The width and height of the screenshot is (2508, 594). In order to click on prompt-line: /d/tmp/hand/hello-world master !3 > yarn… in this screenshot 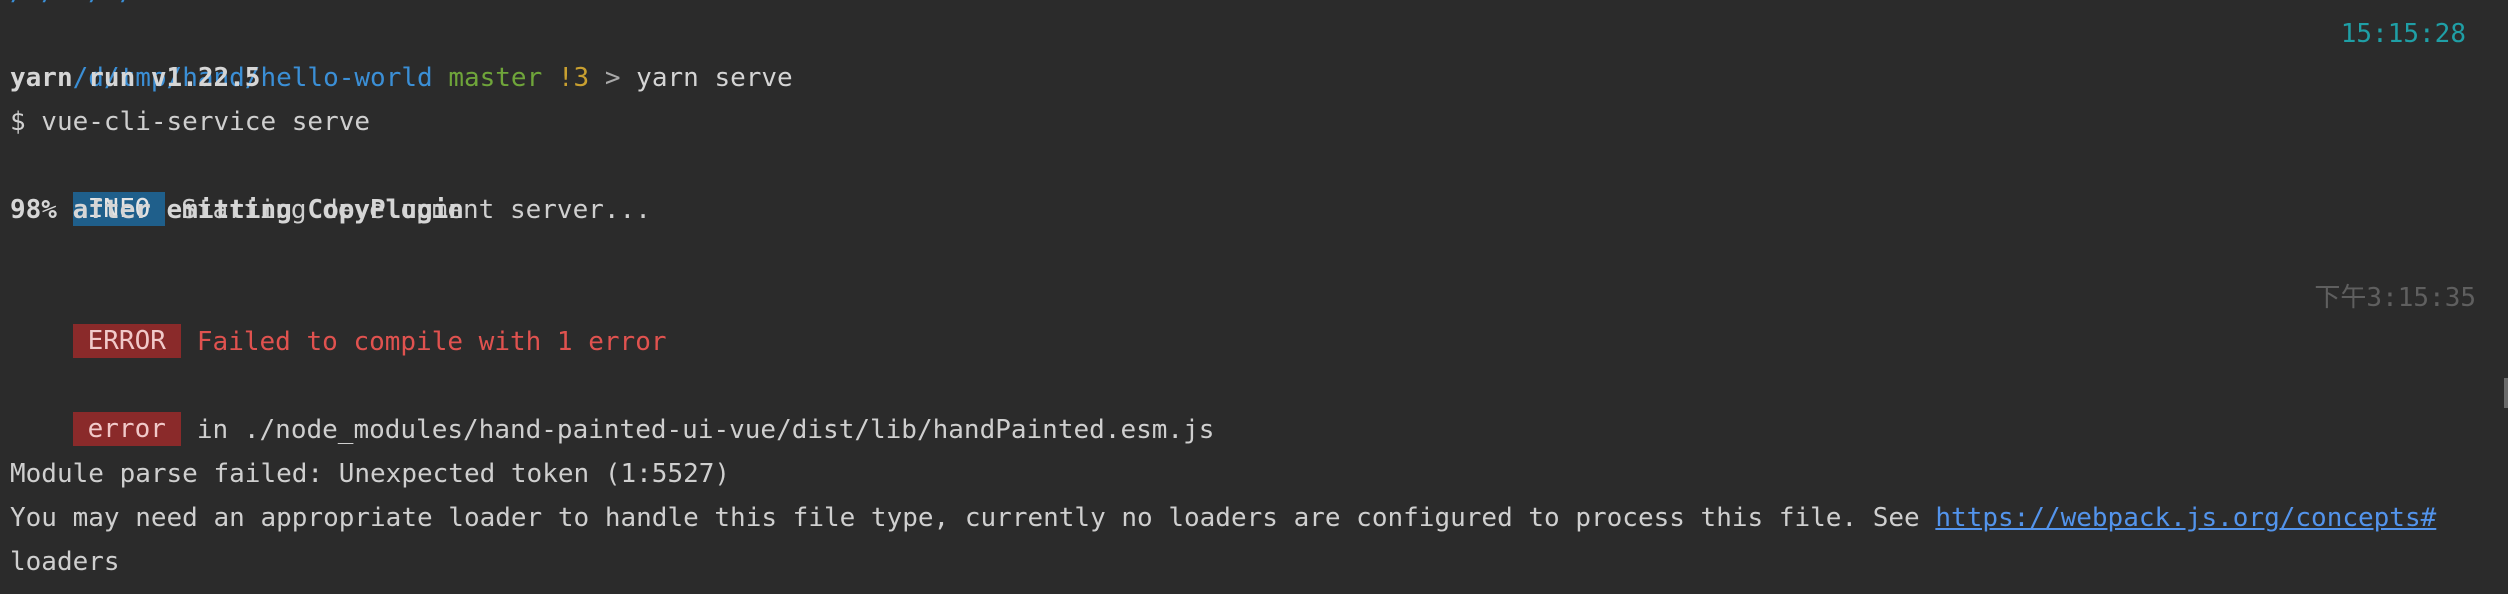, I will do `click(1254, 52)`.